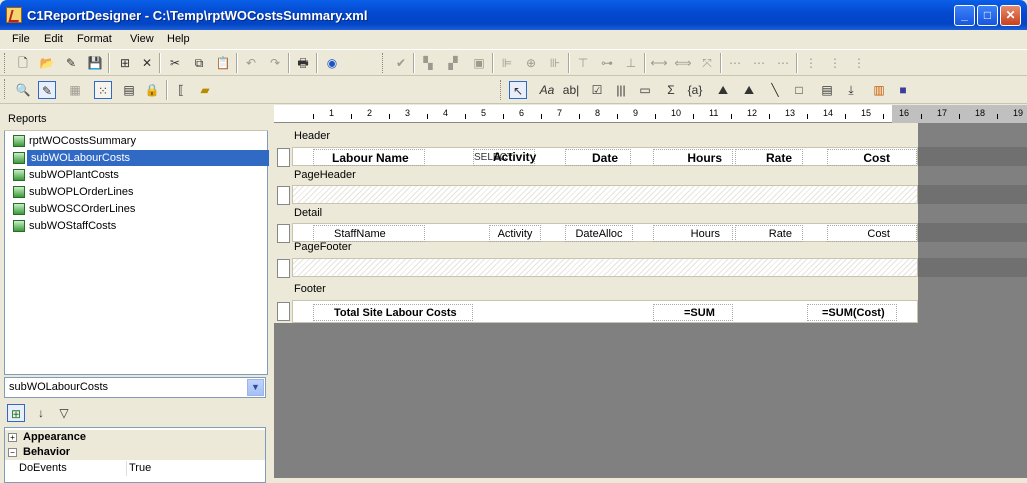  I want to click on h-spacing-icon: ⋯, so click(735, 63).